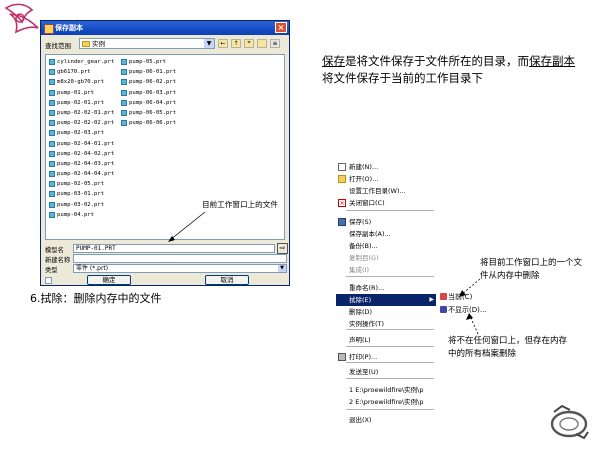  Describe the element at coordinates (386, 222) in the screenshot. I see `menu-item: 保存(S)` at that location.